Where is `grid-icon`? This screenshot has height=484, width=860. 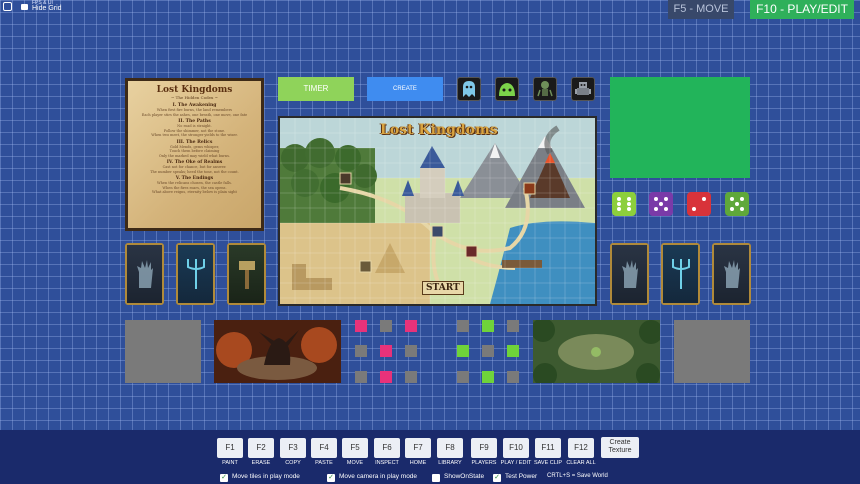 grid-icon is located at coordinates (7, 6).